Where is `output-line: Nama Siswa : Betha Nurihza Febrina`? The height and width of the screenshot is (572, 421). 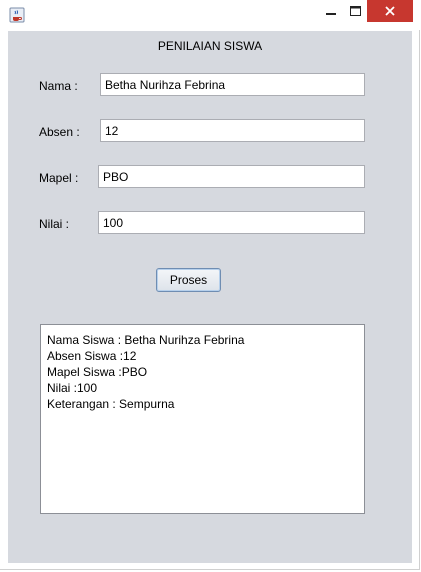
output-line: Nama Siswa : Betha Nurihza Febrina is located at coordinates (146, 340).